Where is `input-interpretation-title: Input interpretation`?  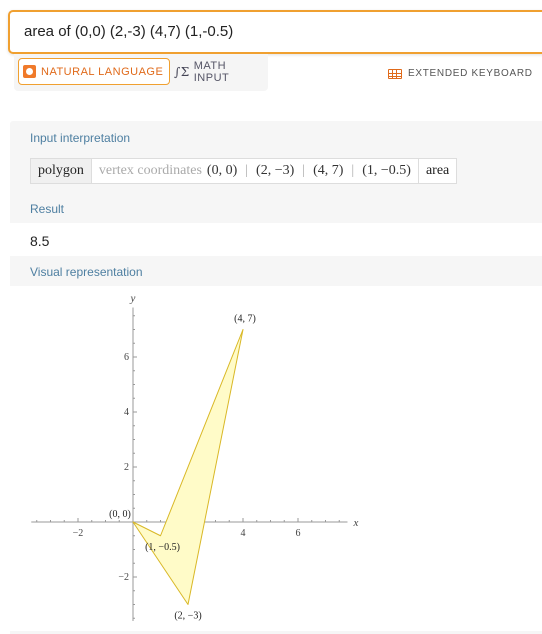
input-interpretation-title: Input interpretation is located at coordinates (80, 138).